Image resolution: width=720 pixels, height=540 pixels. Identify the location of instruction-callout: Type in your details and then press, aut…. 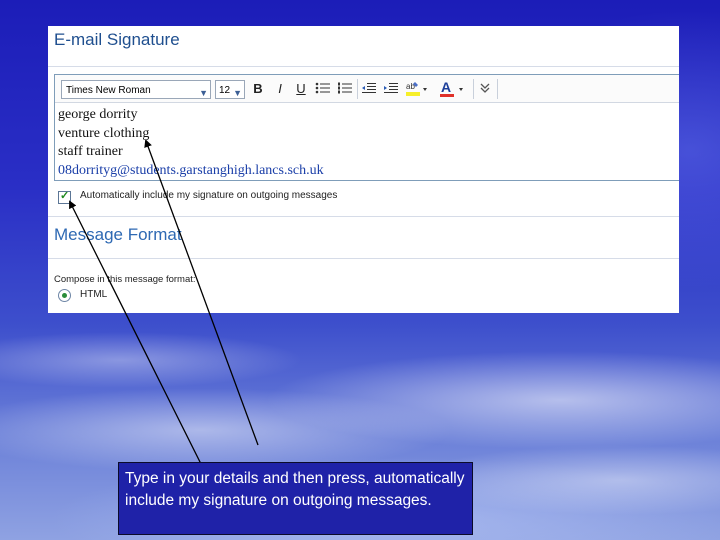
(295, 498).